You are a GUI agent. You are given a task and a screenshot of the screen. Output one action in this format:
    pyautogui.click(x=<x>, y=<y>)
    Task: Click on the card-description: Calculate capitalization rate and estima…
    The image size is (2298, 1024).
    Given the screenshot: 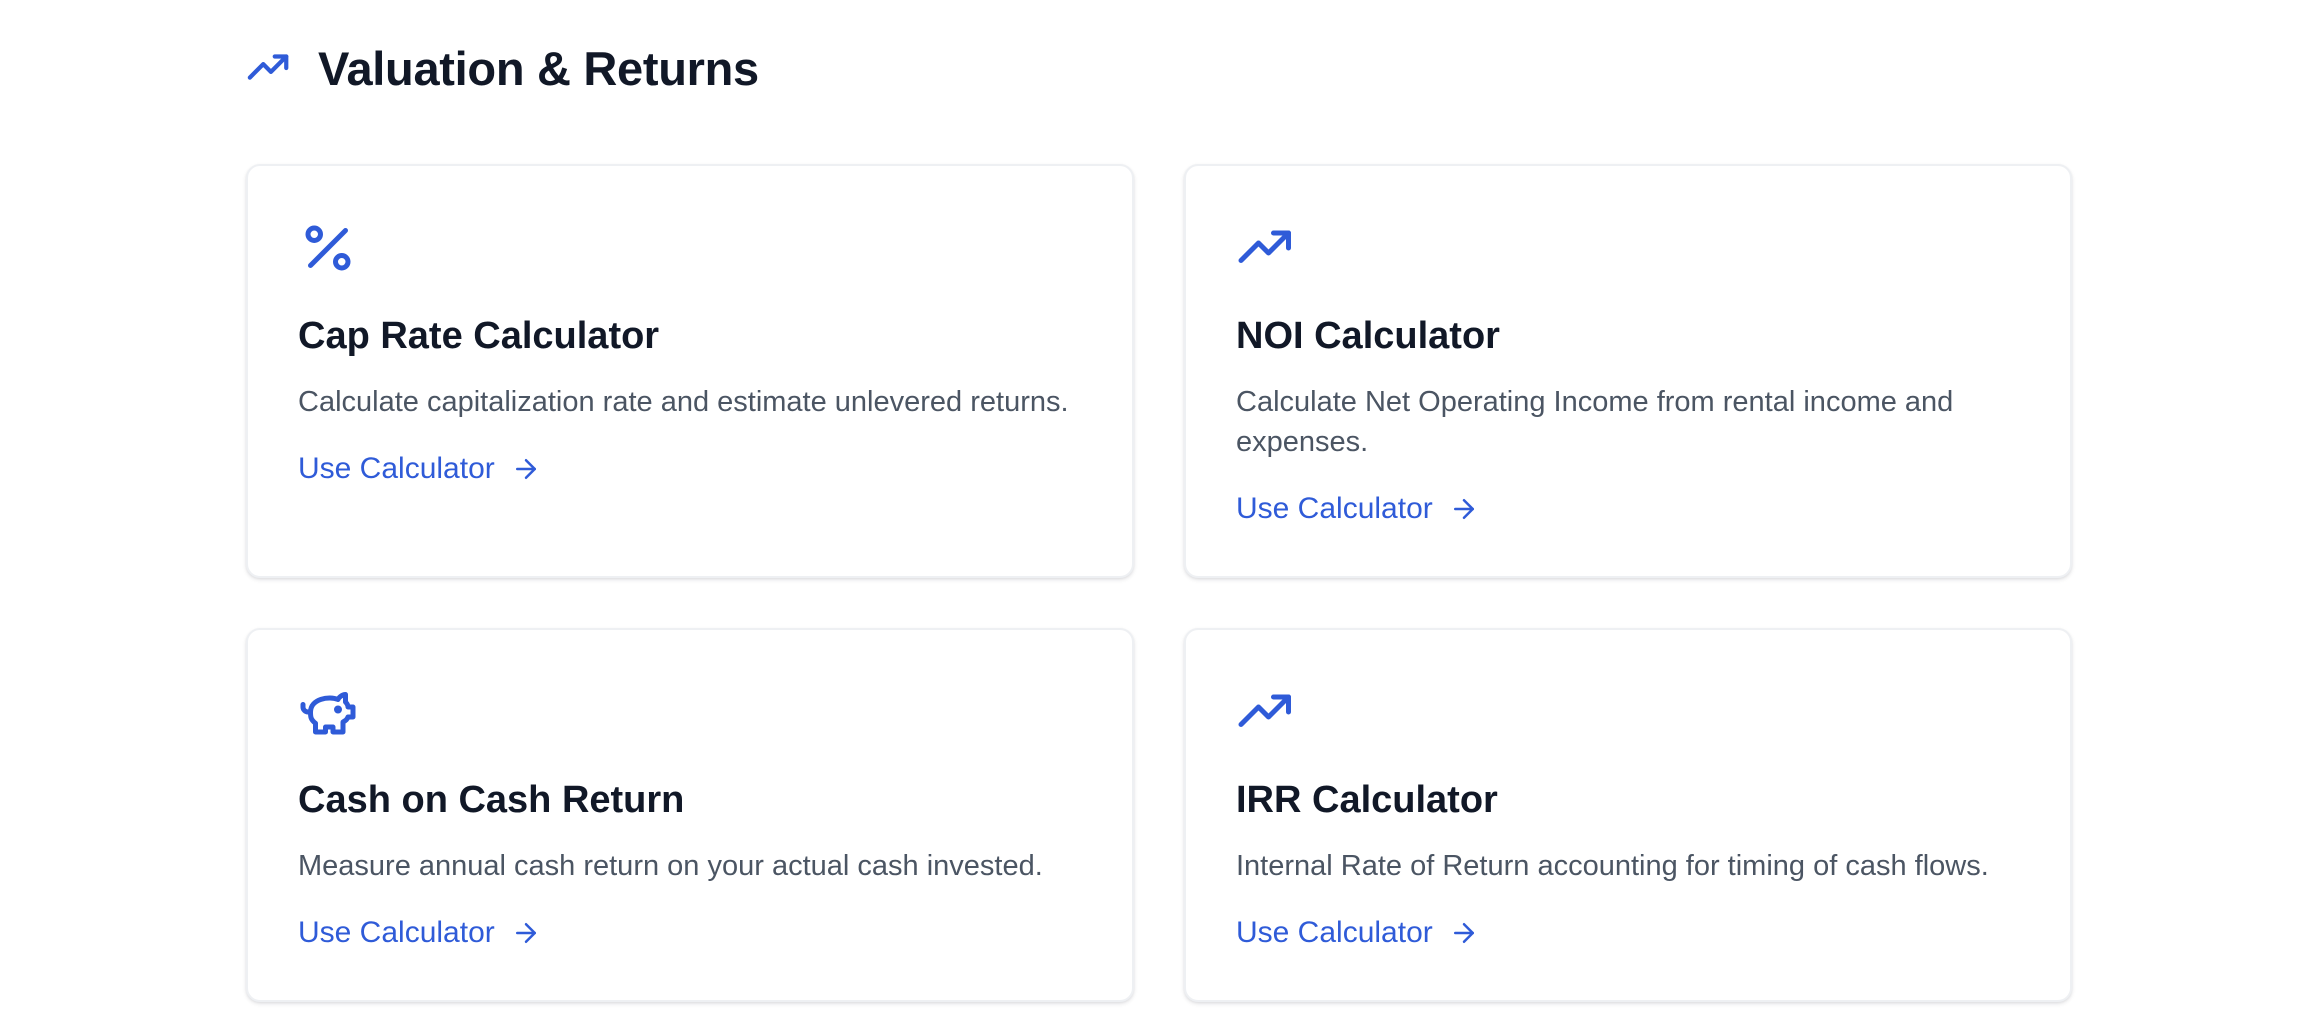 What is the action you would take?
    pyautogui.click(x=683, y=401)
    